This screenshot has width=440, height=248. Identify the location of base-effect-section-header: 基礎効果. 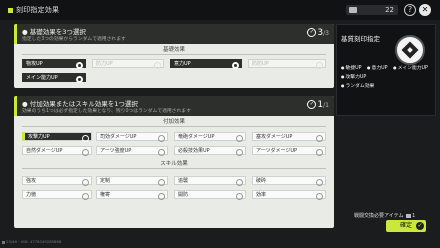
(174, 50).